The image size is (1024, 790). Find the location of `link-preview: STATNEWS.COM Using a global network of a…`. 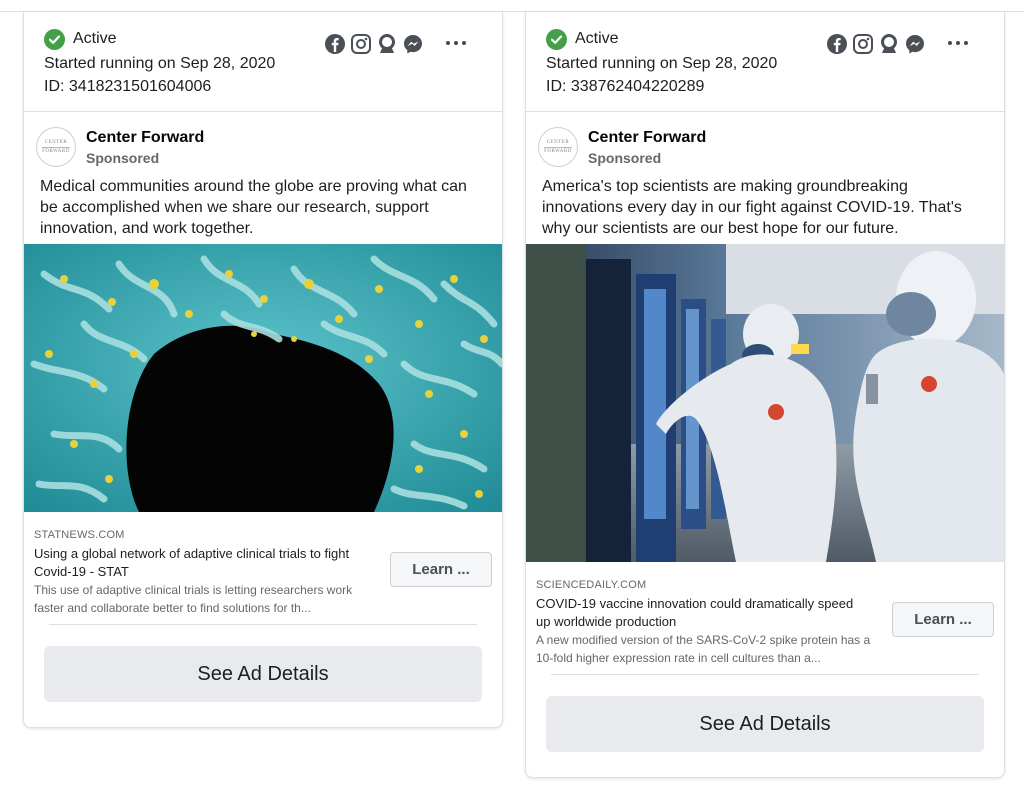

link-preview: STATNEWS.COM Using a global network of a… is located at coordinates (263, 563).